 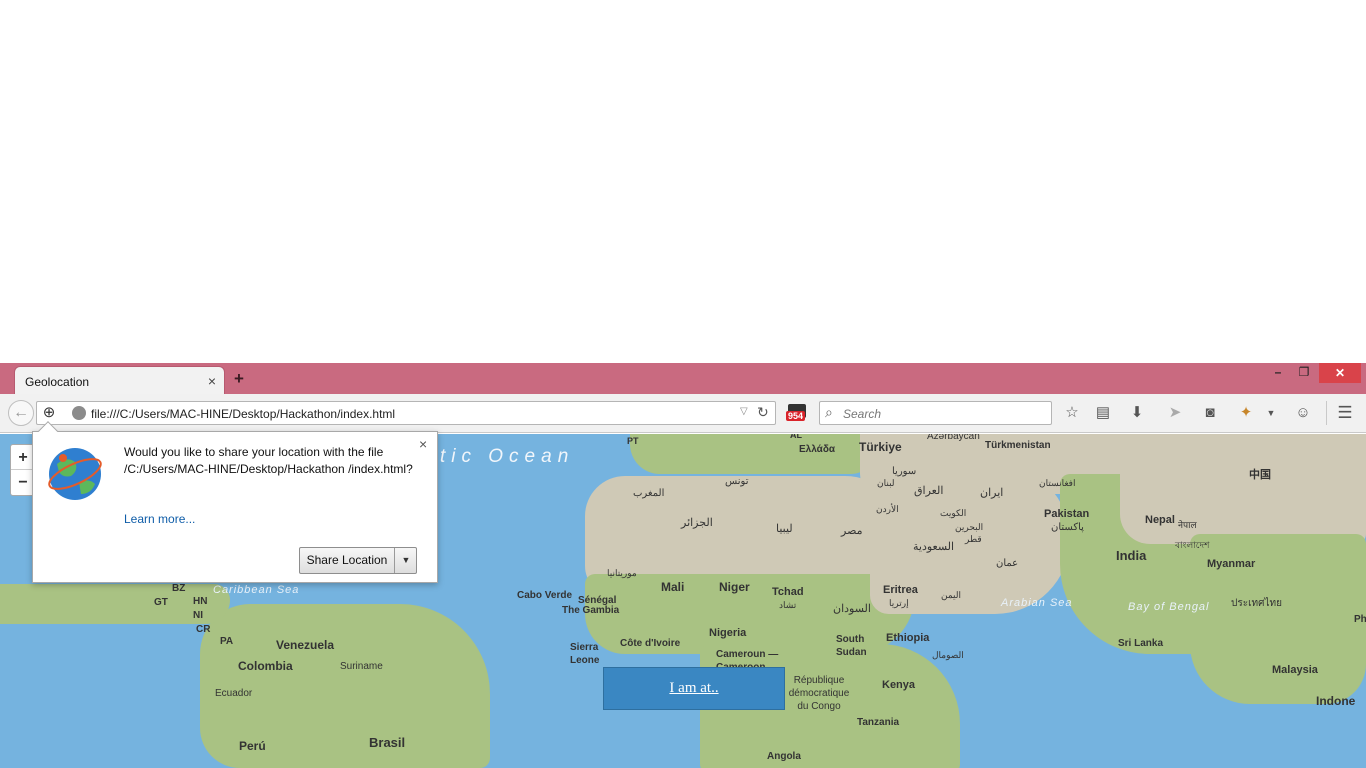 What do you see at coordinates (969, 527) in the screenshot?
I see `map-label: البحرين` at bounding box center [969, 527].